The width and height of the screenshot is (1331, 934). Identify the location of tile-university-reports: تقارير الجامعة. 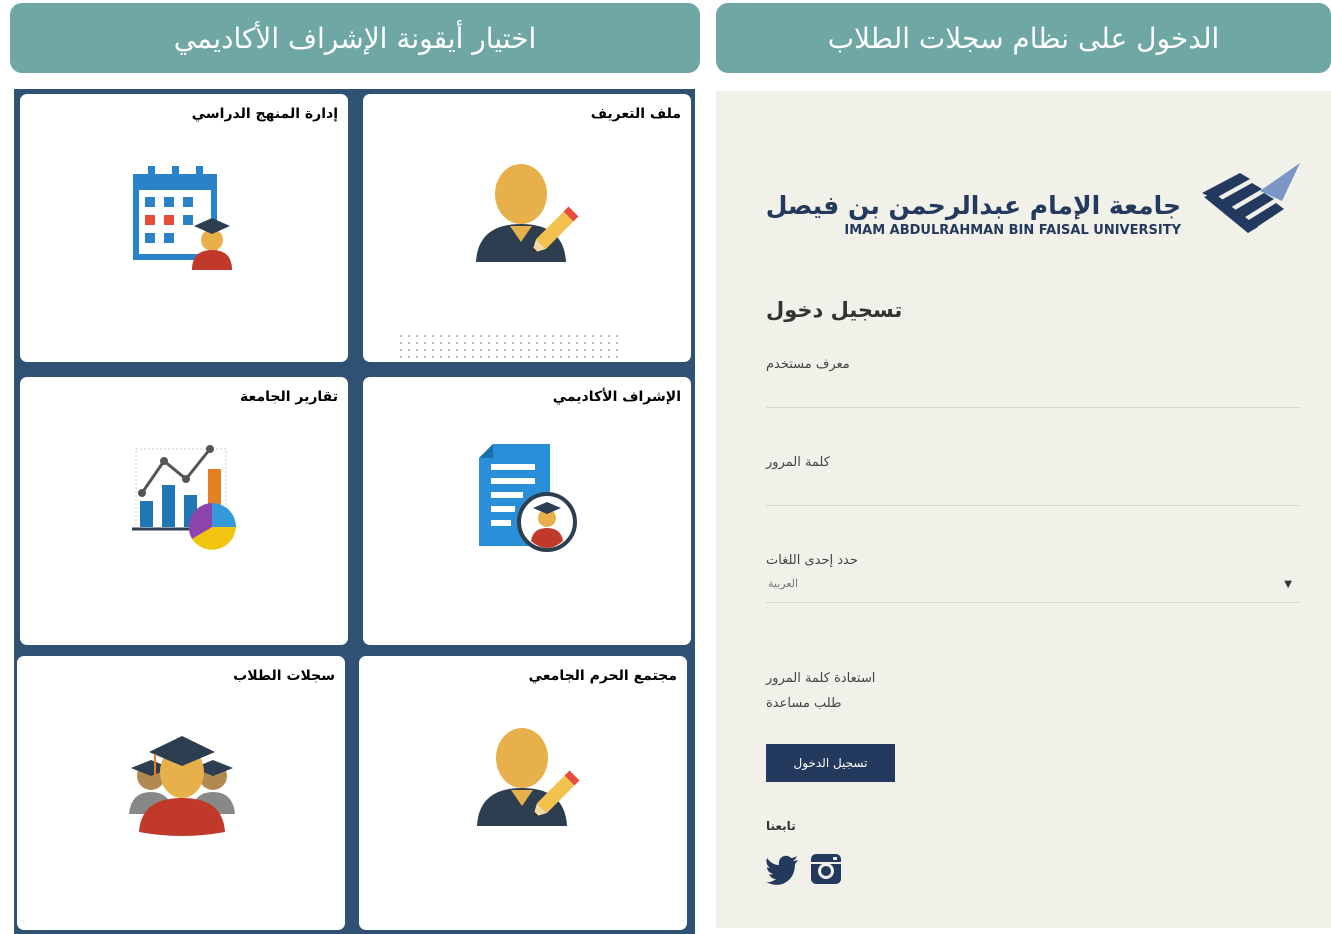
(184, 511).